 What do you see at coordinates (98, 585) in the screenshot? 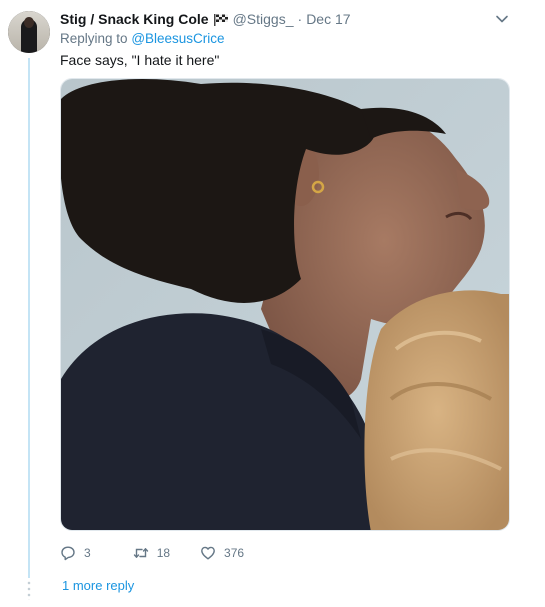
I see `more-replies-link: 1 more reply` at bounding box center [98, 585].